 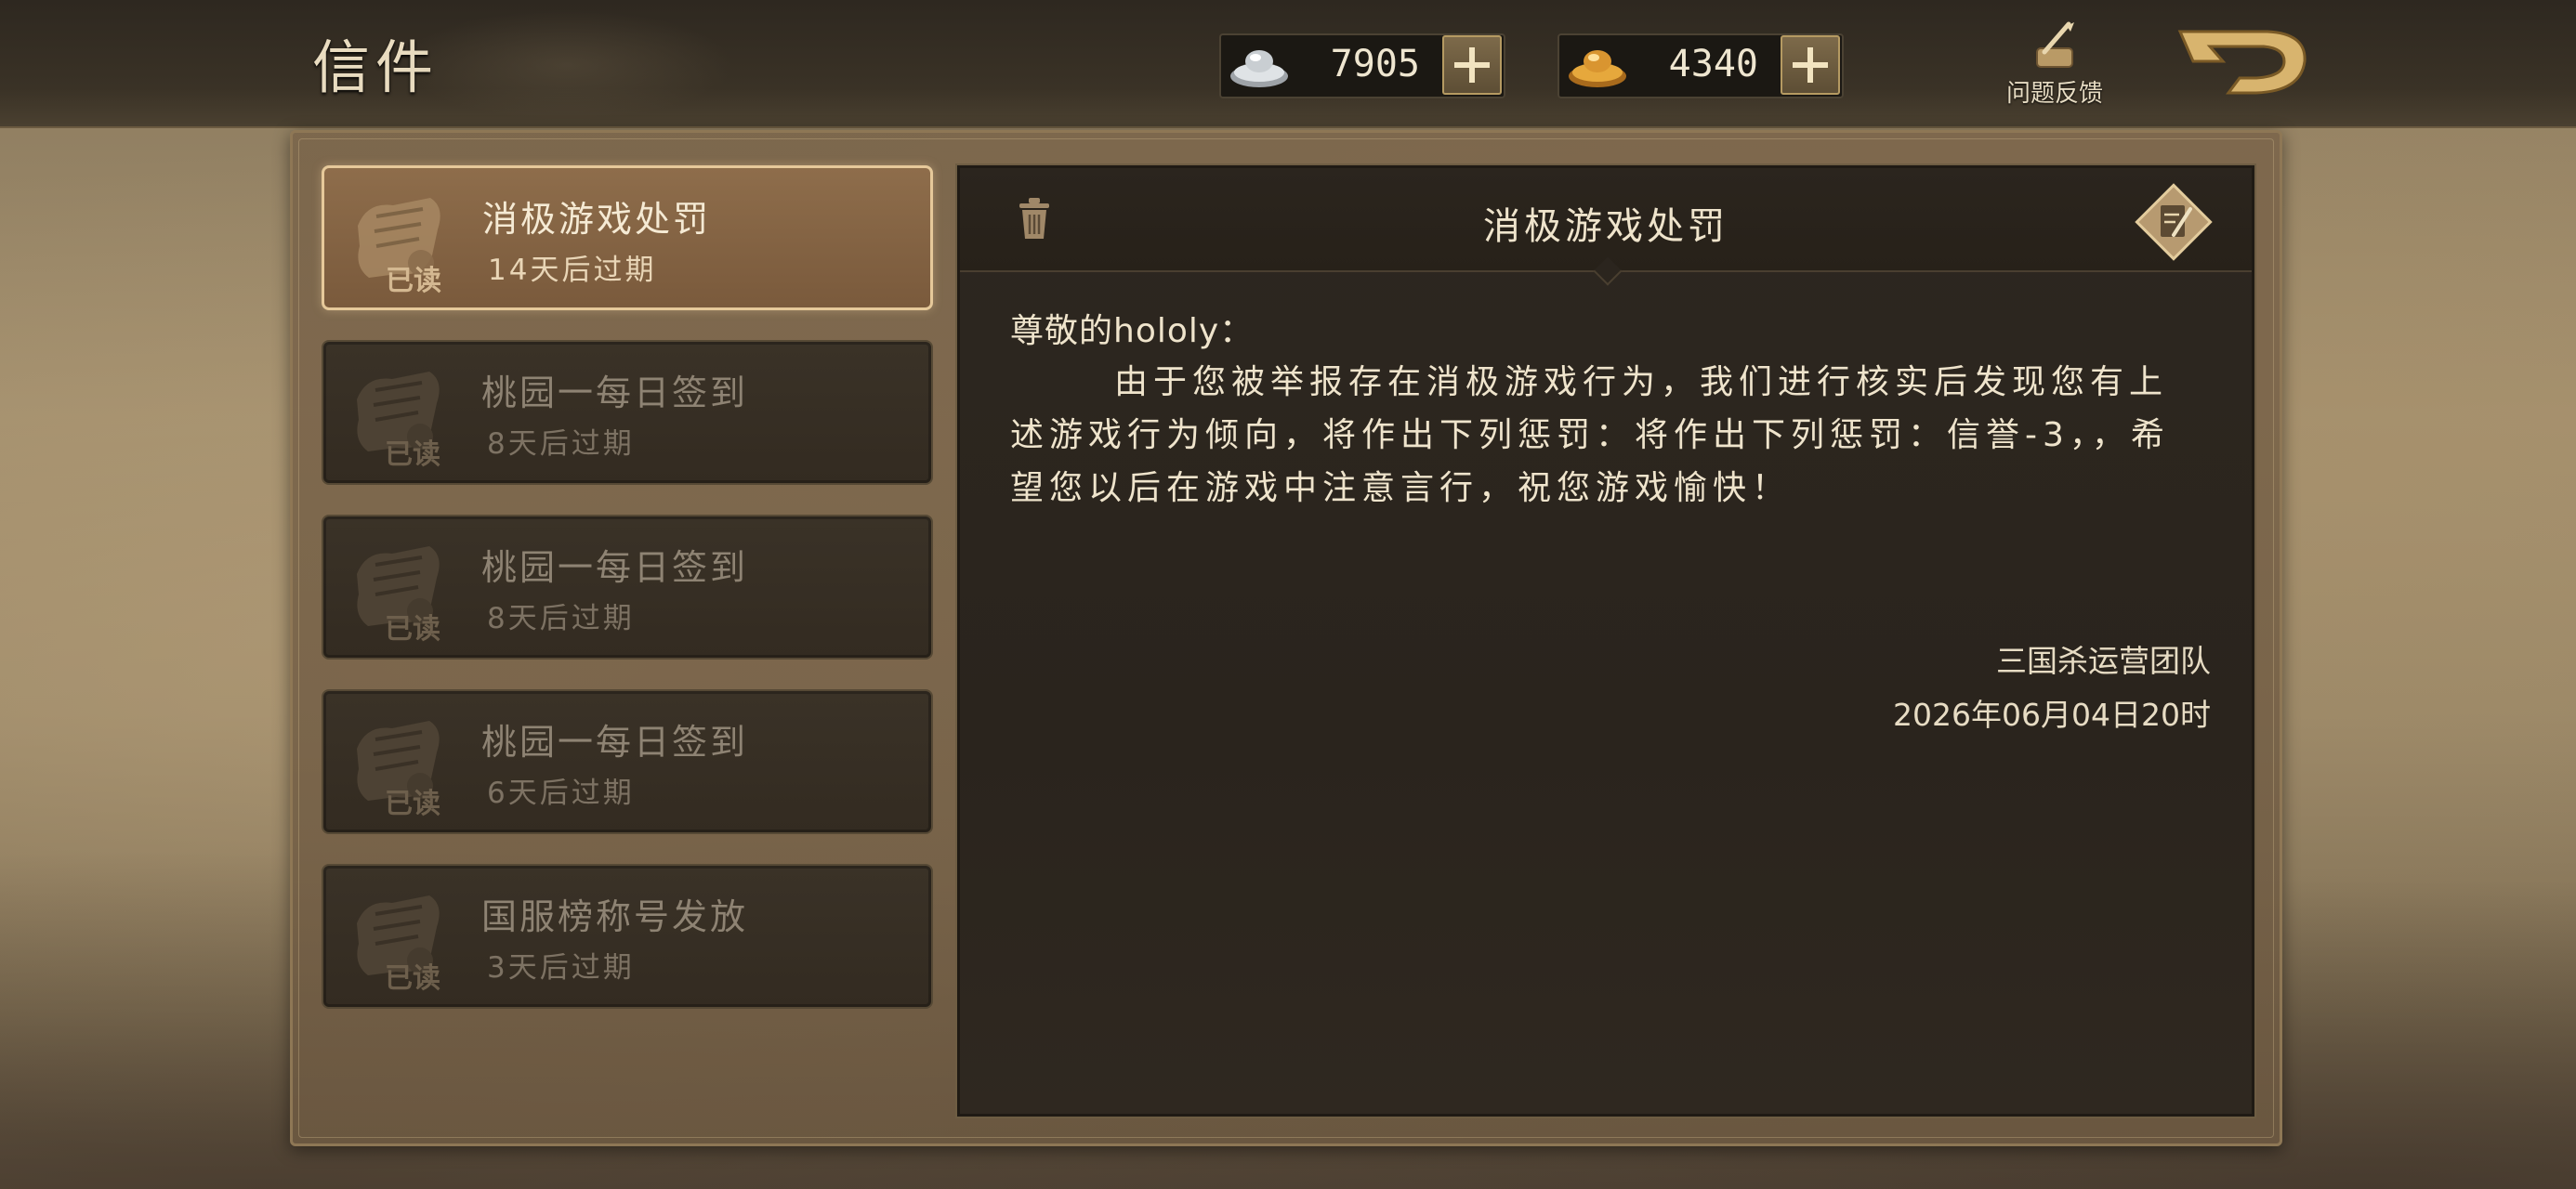 What do you see at coordinates (1608, 271) in the screenshot?
I see `header-notch` at bounding box center [1608, 271].